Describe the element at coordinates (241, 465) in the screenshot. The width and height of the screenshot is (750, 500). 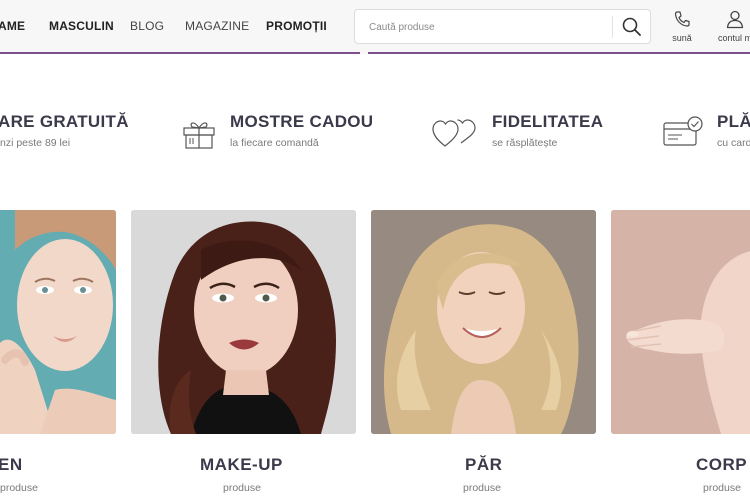
I see `category-title-makeup: MAKE-UP` at that location.